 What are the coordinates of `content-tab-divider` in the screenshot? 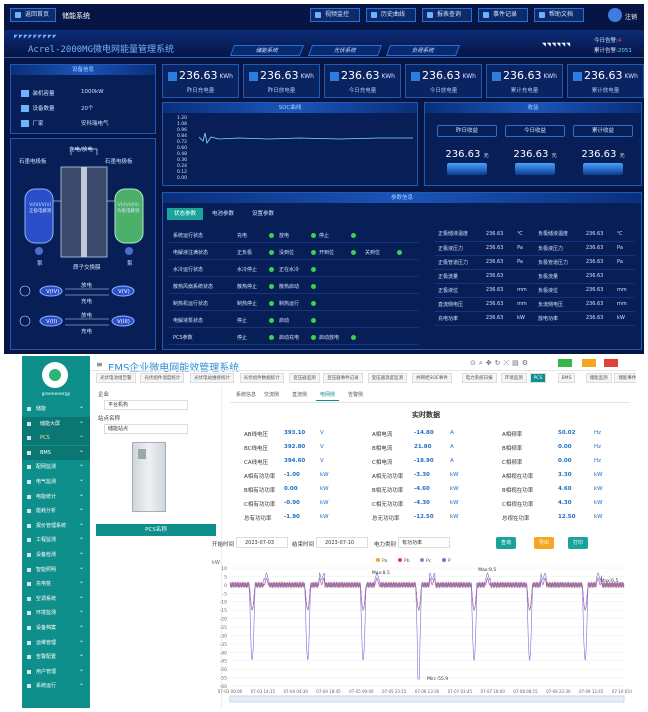 It's located at (430, 402).